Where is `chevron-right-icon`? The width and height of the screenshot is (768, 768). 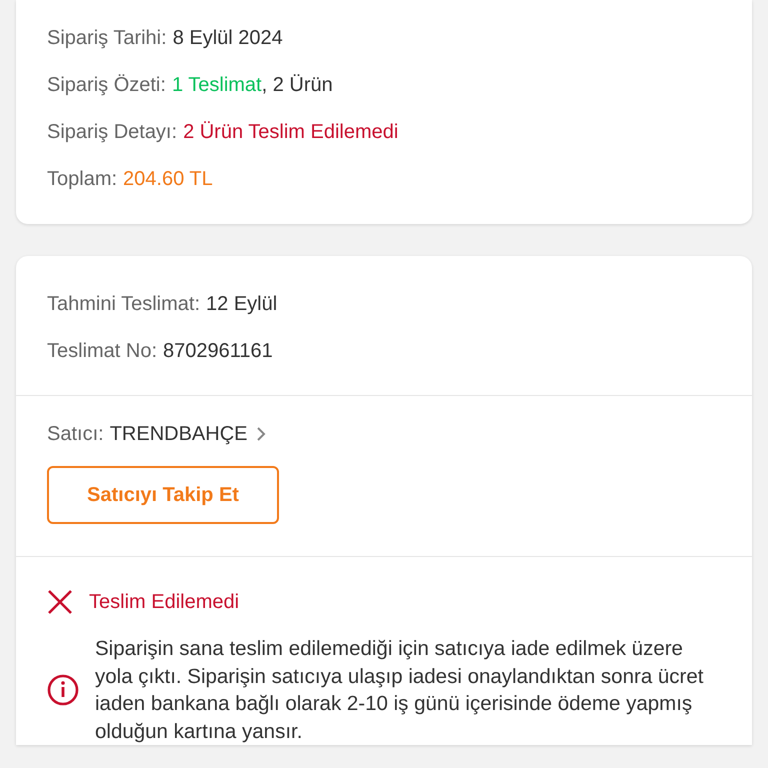
chevron-right-icon is located at coordinates (261, 434).